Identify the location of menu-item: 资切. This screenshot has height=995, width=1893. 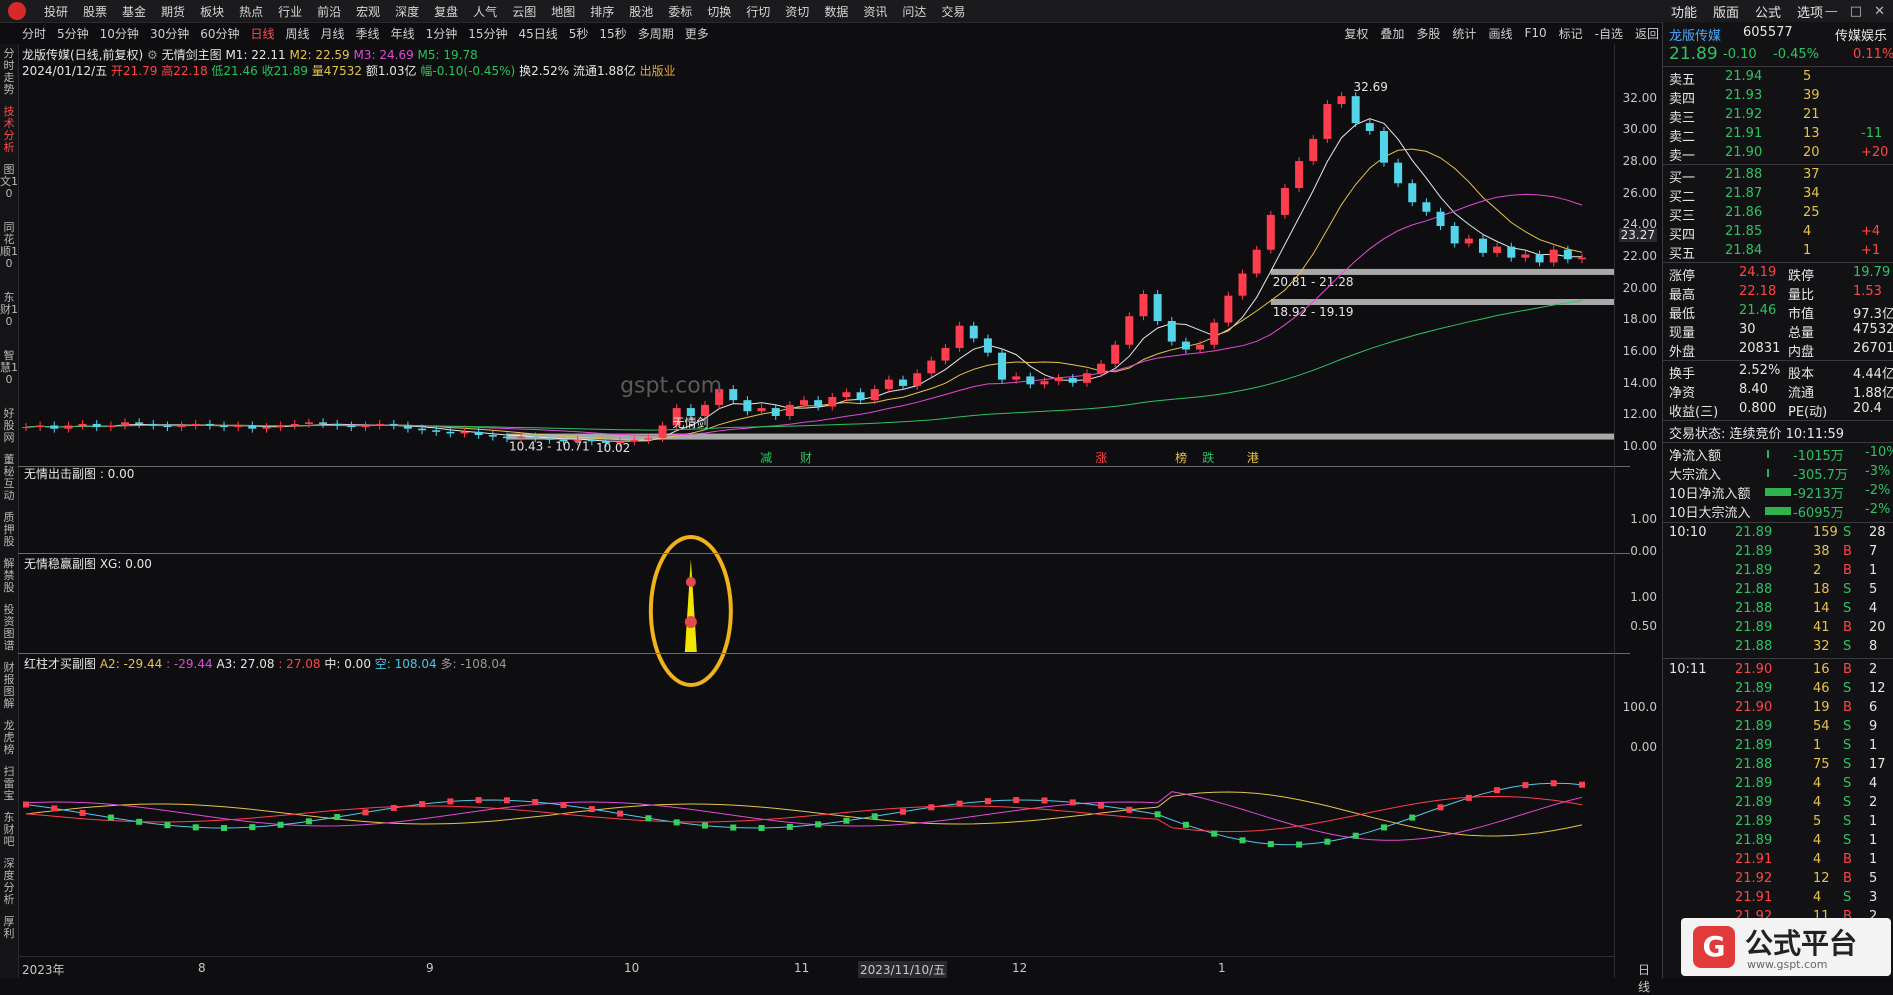
(797, 11).